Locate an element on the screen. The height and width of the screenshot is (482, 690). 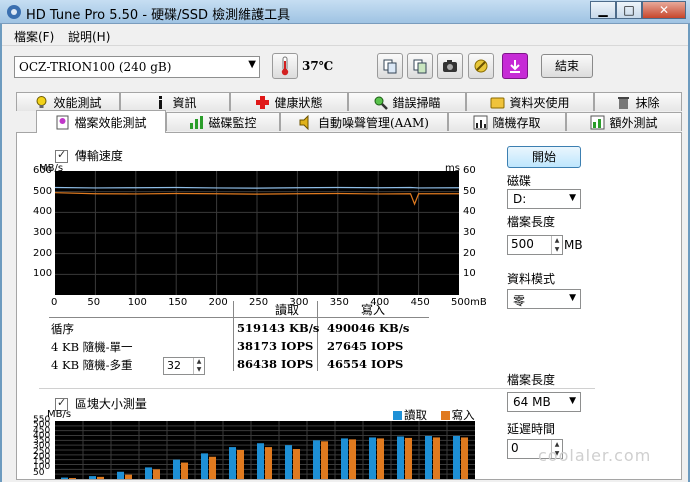
y-tick-label-right: 60 is located at coordinates (469, 170).